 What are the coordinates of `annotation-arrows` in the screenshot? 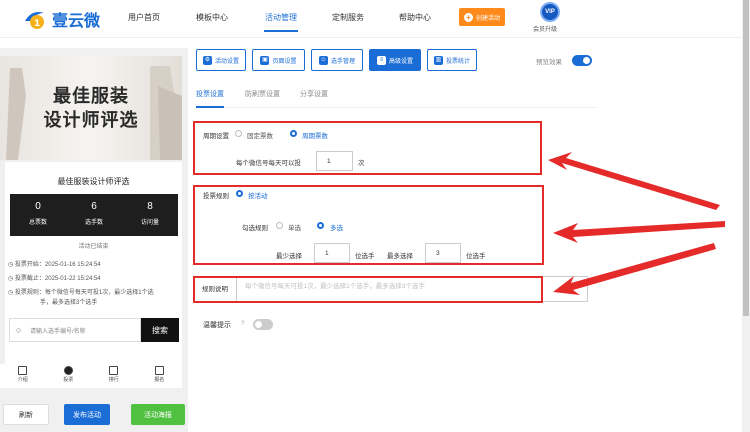 It's located at (636, 223).